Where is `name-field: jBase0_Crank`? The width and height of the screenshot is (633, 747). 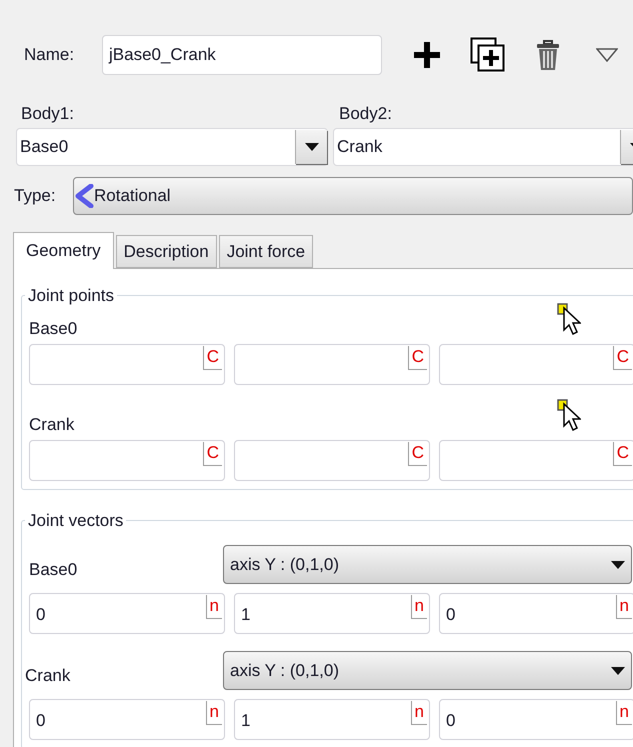 name-field: jBase0_Crank is located at coordinates (242, 55).